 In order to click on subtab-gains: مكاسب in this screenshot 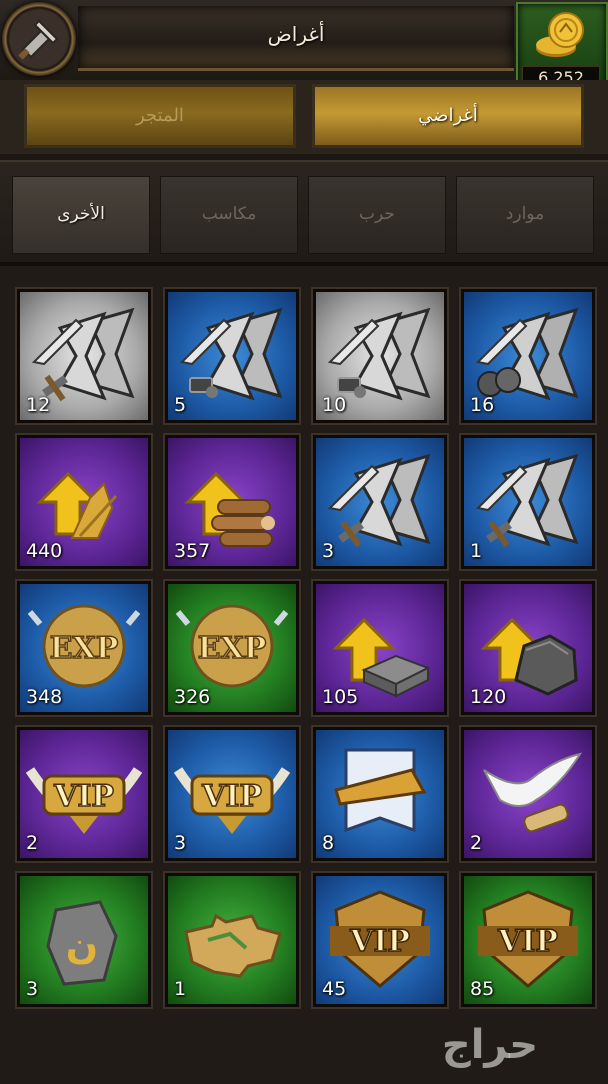, I will do `click(229, 215)`.